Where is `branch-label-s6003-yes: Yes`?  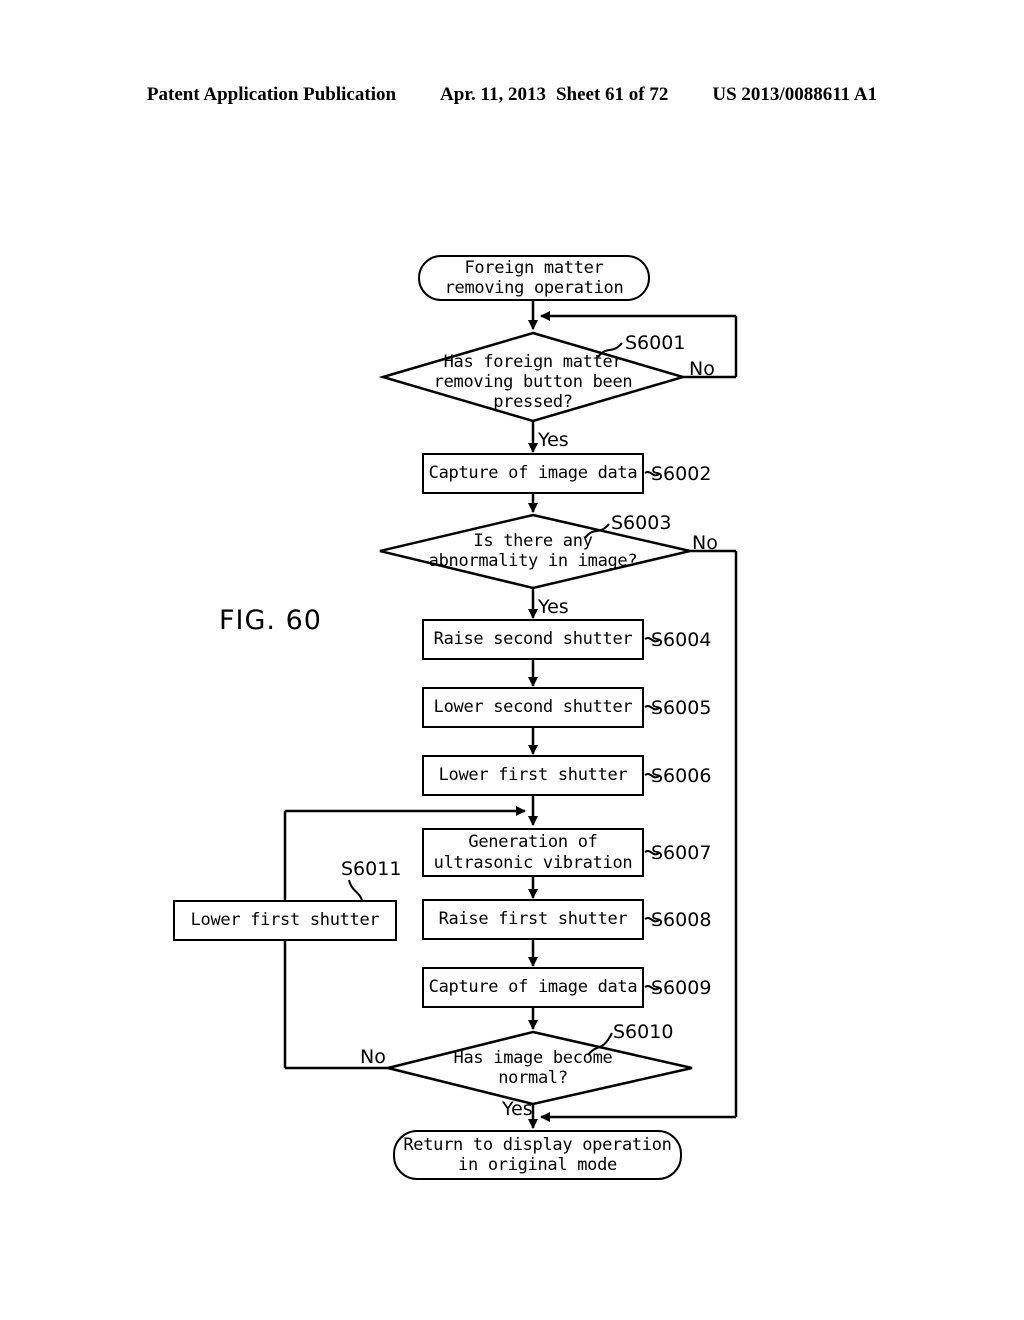
branch-label-s6003-yes: Yes is located at coordinates (553, 607).